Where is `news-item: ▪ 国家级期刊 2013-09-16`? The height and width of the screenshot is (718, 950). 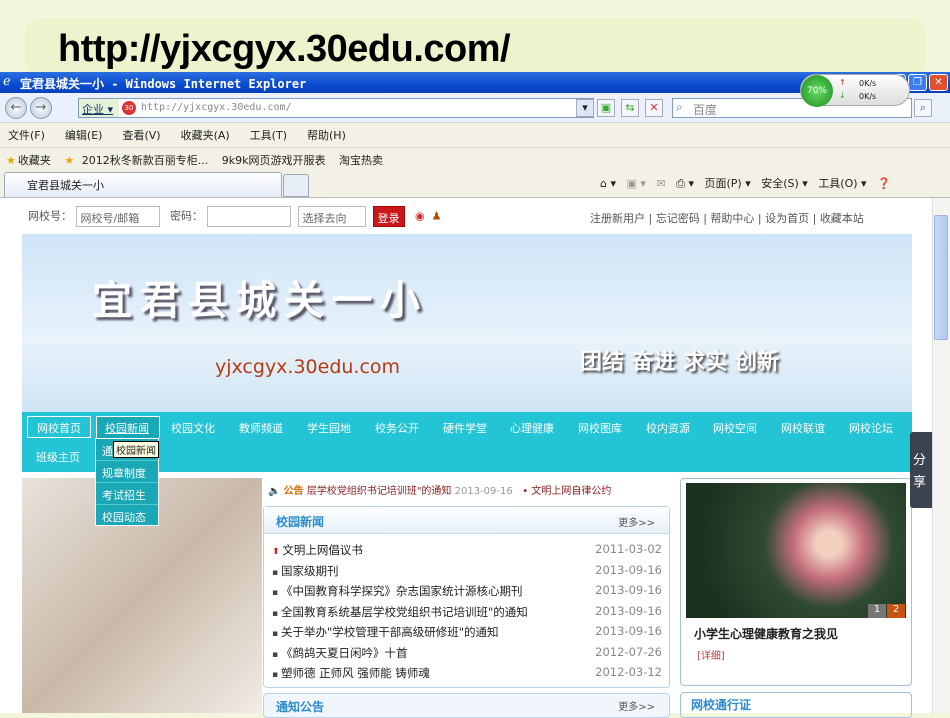
news-item: ▪ 国家级期刊 2013-09-16 is located at coordinates (467, 571).